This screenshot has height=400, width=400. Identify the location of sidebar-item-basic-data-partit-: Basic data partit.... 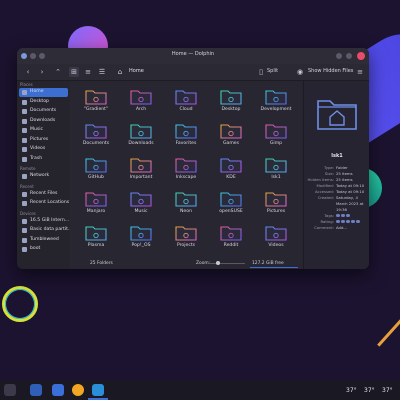
(45, 230).